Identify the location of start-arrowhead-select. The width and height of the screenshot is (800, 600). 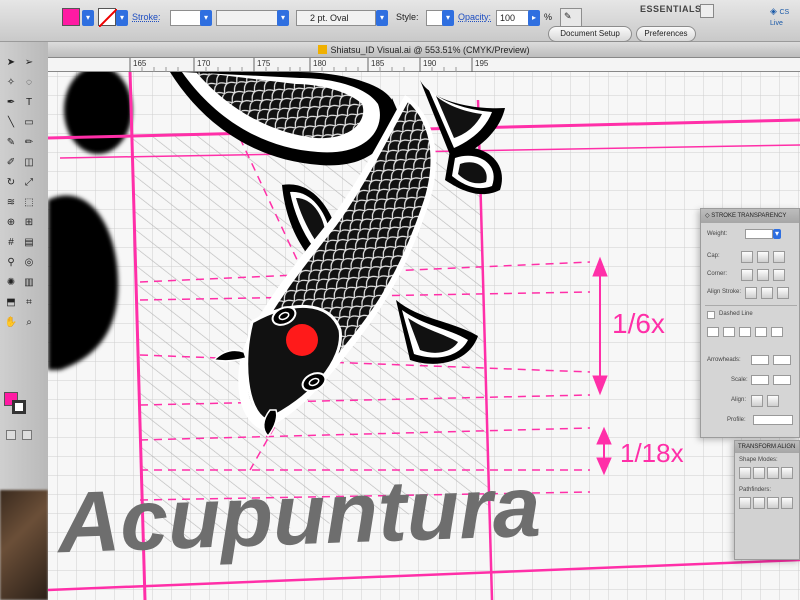
(760, 360).